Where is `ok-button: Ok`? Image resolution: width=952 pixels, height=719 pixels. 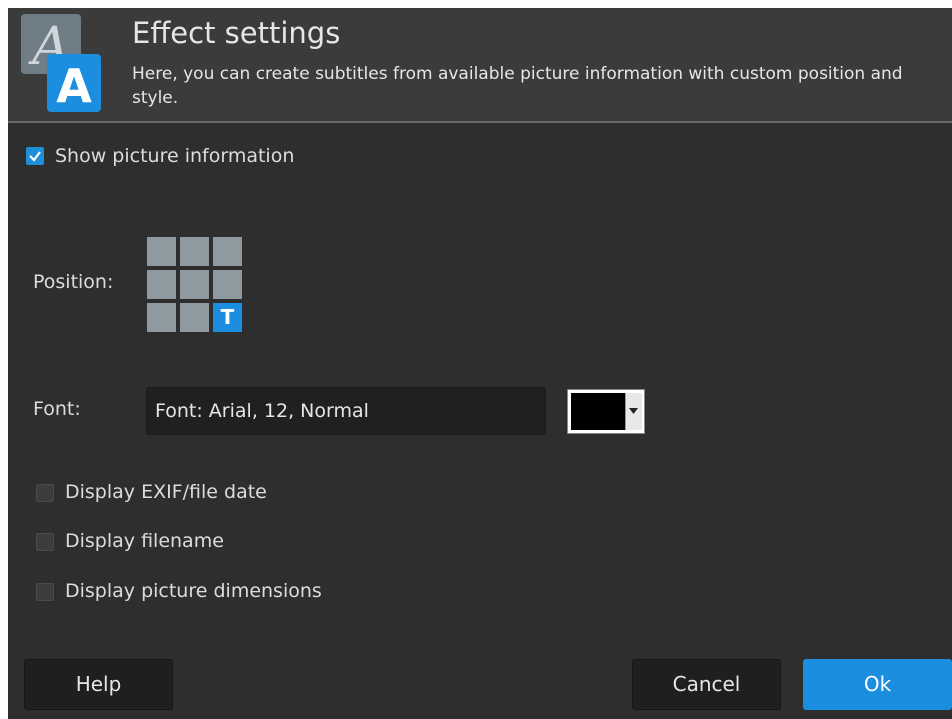
ok-button: Ok is located at coordinates (877, 684).